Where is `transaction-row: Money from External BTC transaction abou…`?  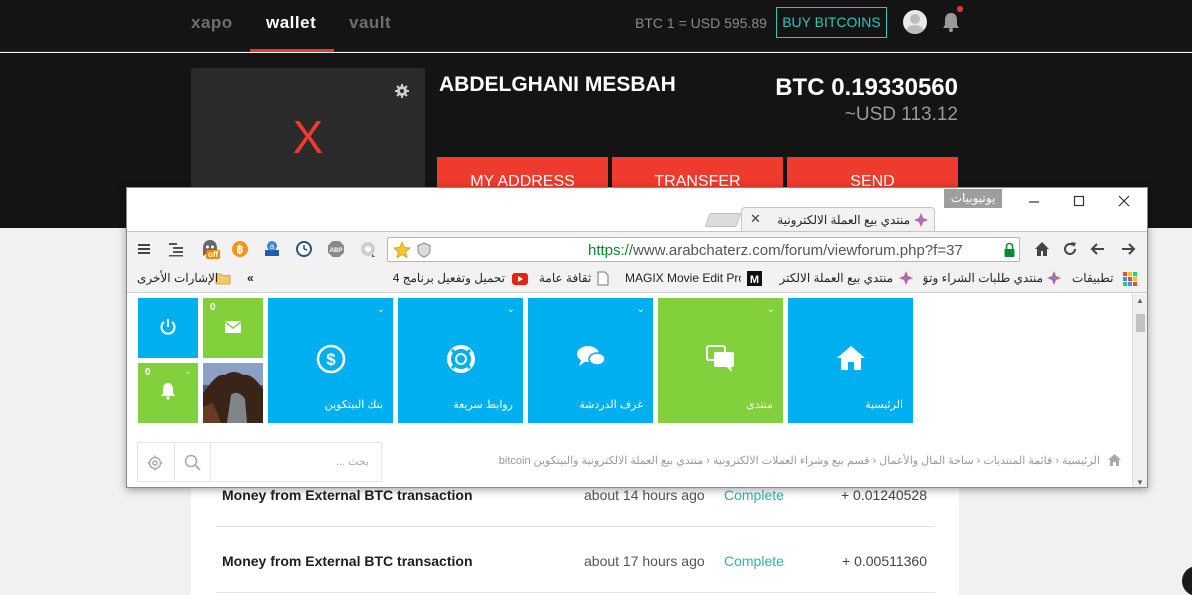
transaction-row: Money from External BTC transaction abou… is located at coordinates (575, 560).